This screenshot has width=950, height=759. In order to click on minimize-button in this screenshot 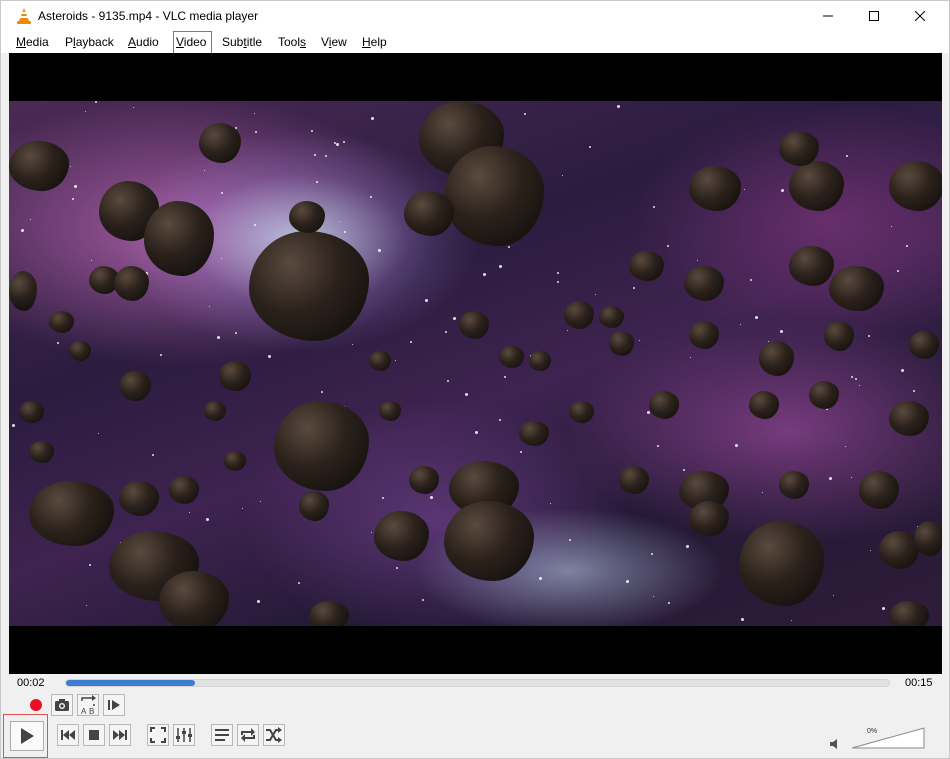, I will do `click(828, 16)`.